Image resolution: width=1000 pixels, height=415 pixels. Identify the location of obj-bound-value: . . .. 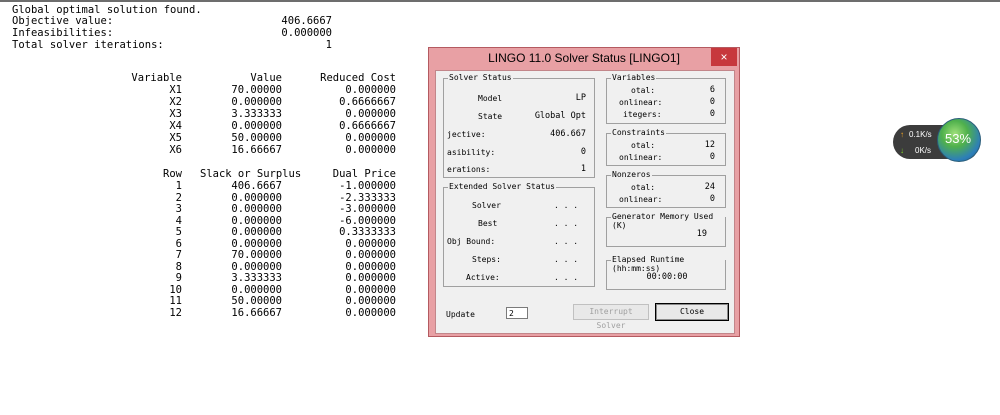
(566, 241).